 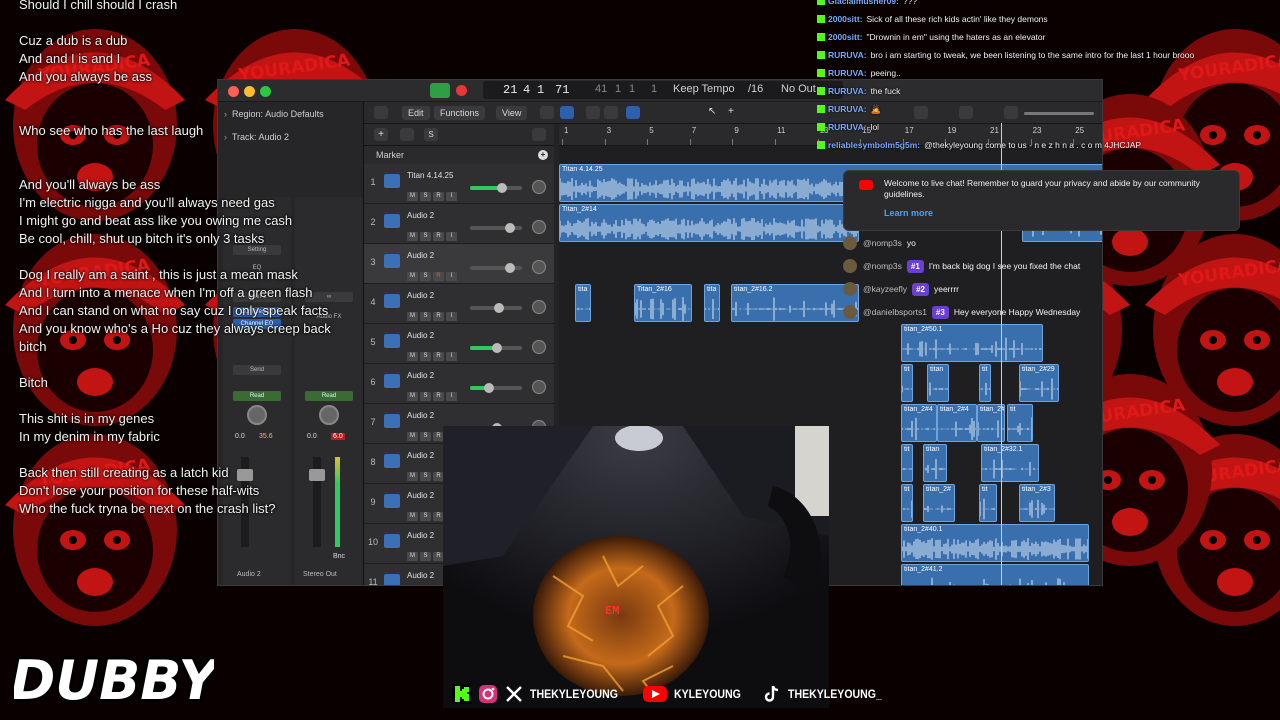 I want to click on audio-region: titan_2#, so click(x=939, y=503).